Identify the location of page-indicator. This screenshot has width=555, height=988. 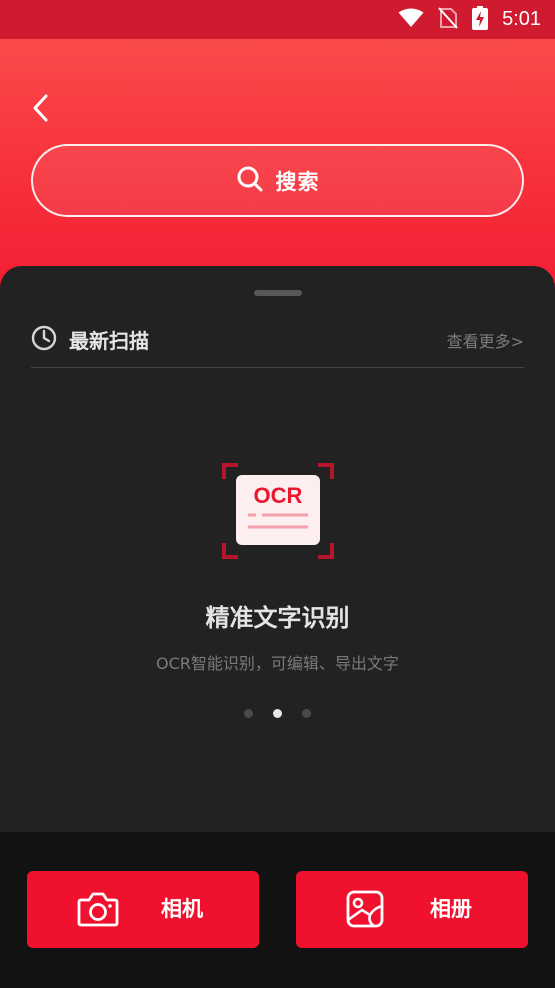
(277, 713).